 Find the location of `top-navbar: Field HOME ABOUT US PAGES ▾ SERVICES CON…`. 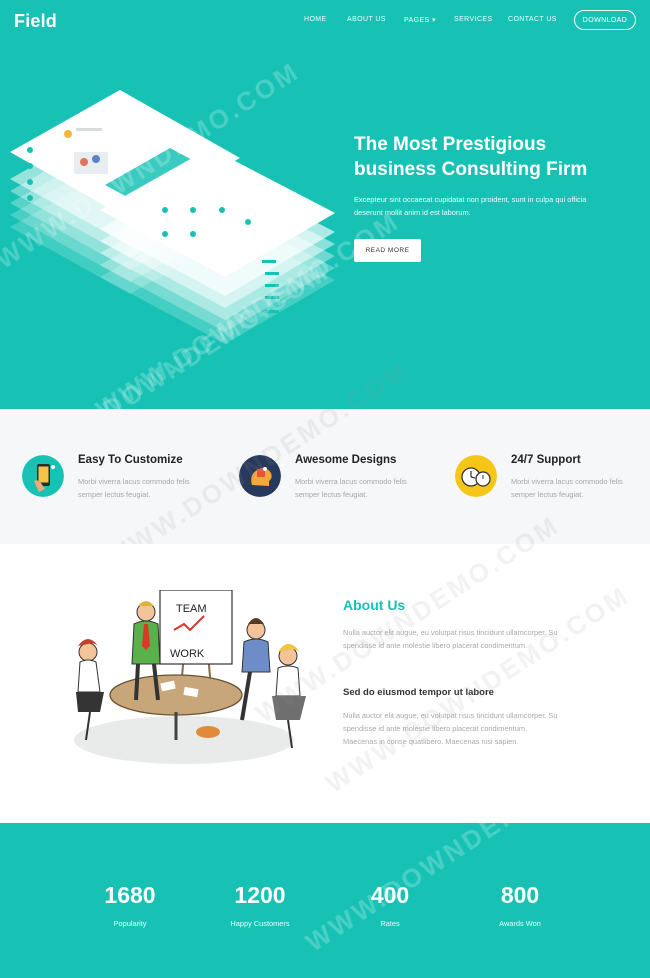

top-navbar: Field HOME ABOUT US PAGES ▾ SERVICES CON… is located at coordinates (325, 21).